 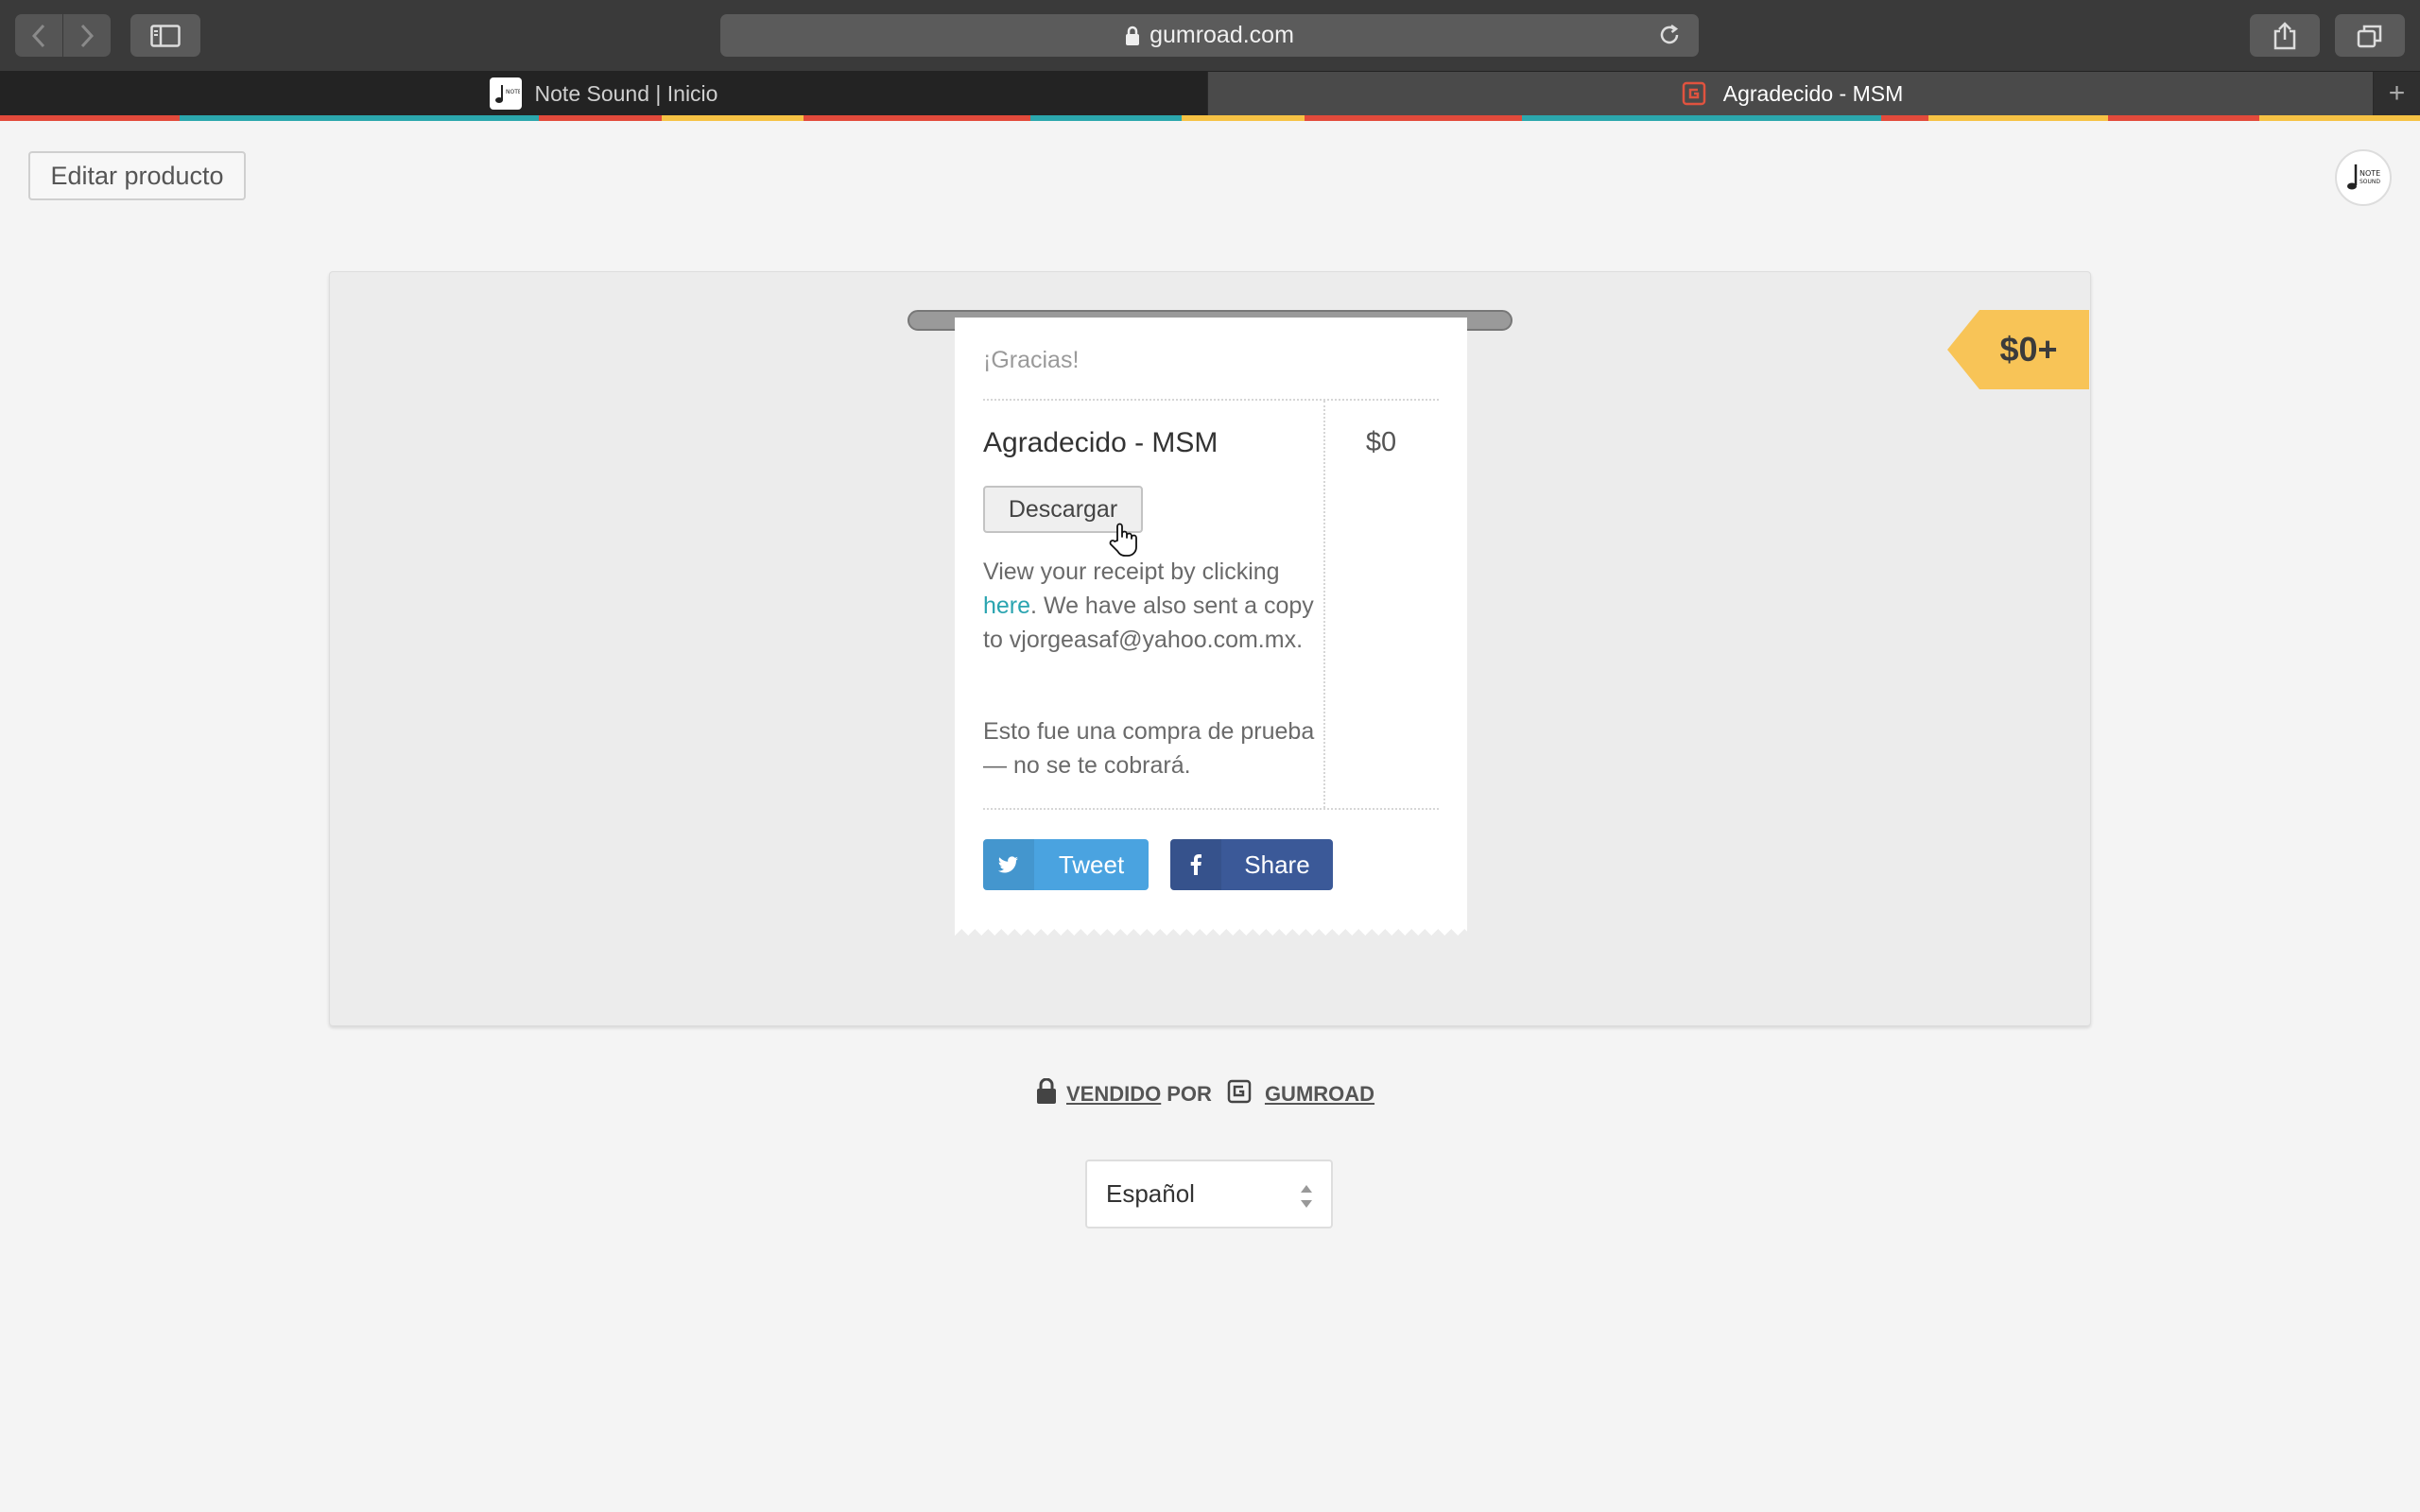 I want to click on tweet-button: Tweet, so click(x=1066, y=864).